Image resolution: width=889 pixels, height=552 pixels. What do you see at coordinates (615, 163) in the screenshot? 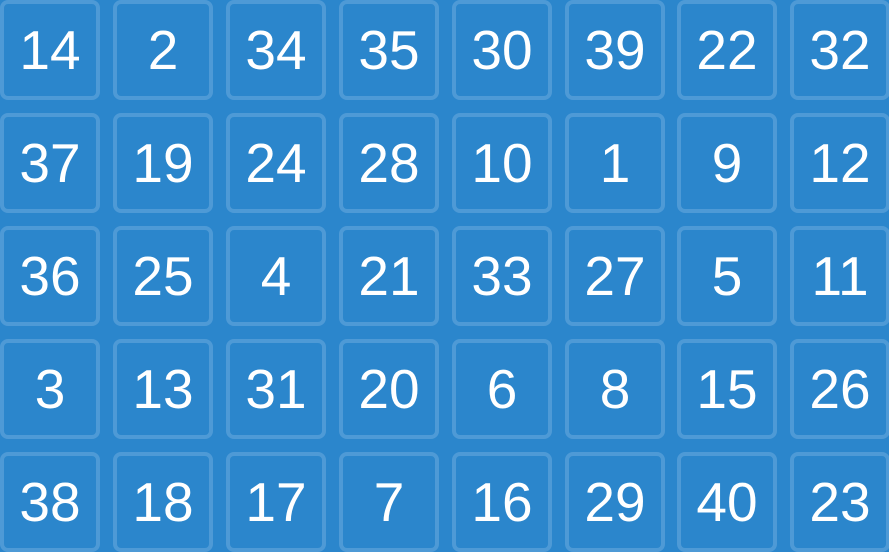
I see `number-tile: 1` at bounding box center [615, 163].